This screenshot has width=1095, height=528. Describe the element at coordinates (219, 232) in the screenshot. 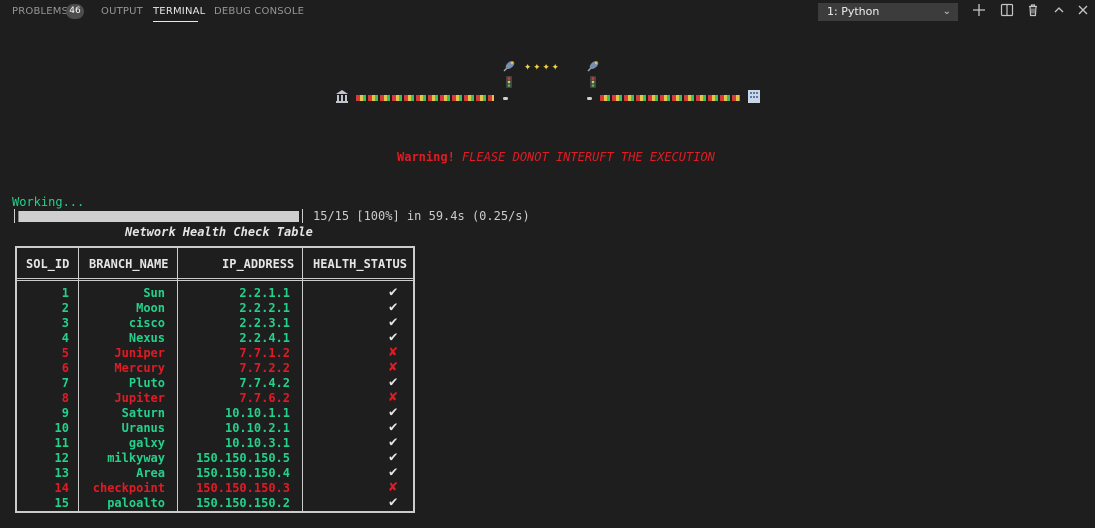

I see `table-title: Network Health Check Table` at that location.